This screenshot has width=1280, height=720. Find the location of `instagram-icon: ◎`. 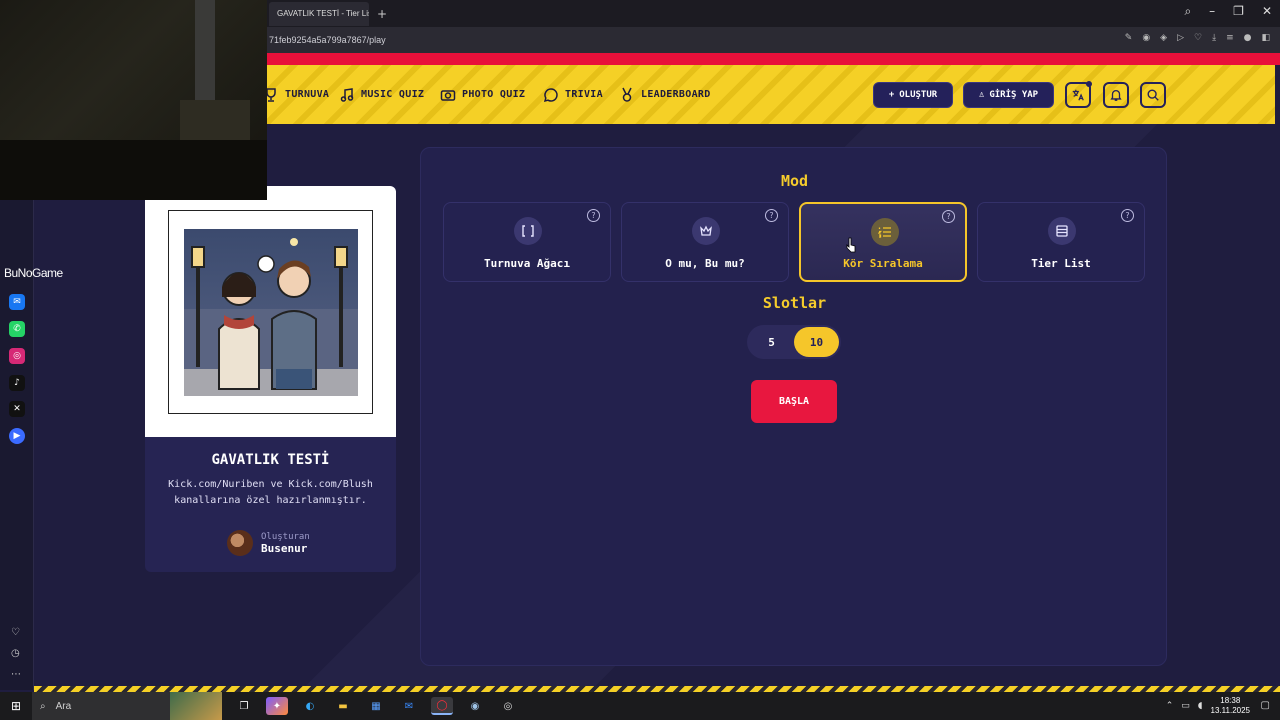

instagram-icon: ◎ is located at coordinates (17, 356).